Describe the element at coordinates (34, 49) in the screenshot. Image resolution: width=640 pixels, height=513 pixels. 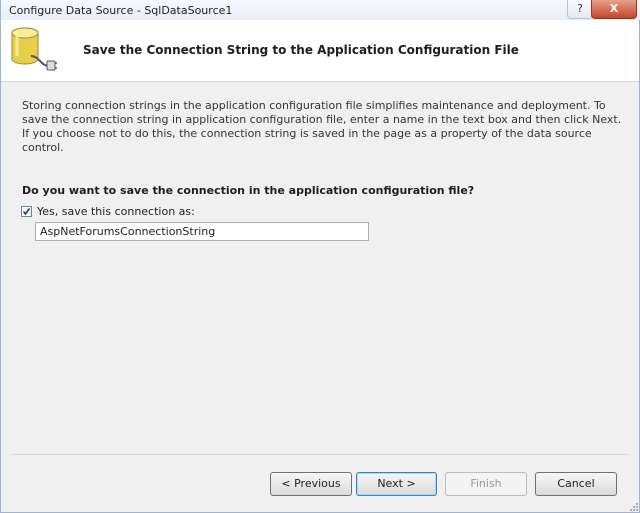
I see `database-plug-icon` at that location.